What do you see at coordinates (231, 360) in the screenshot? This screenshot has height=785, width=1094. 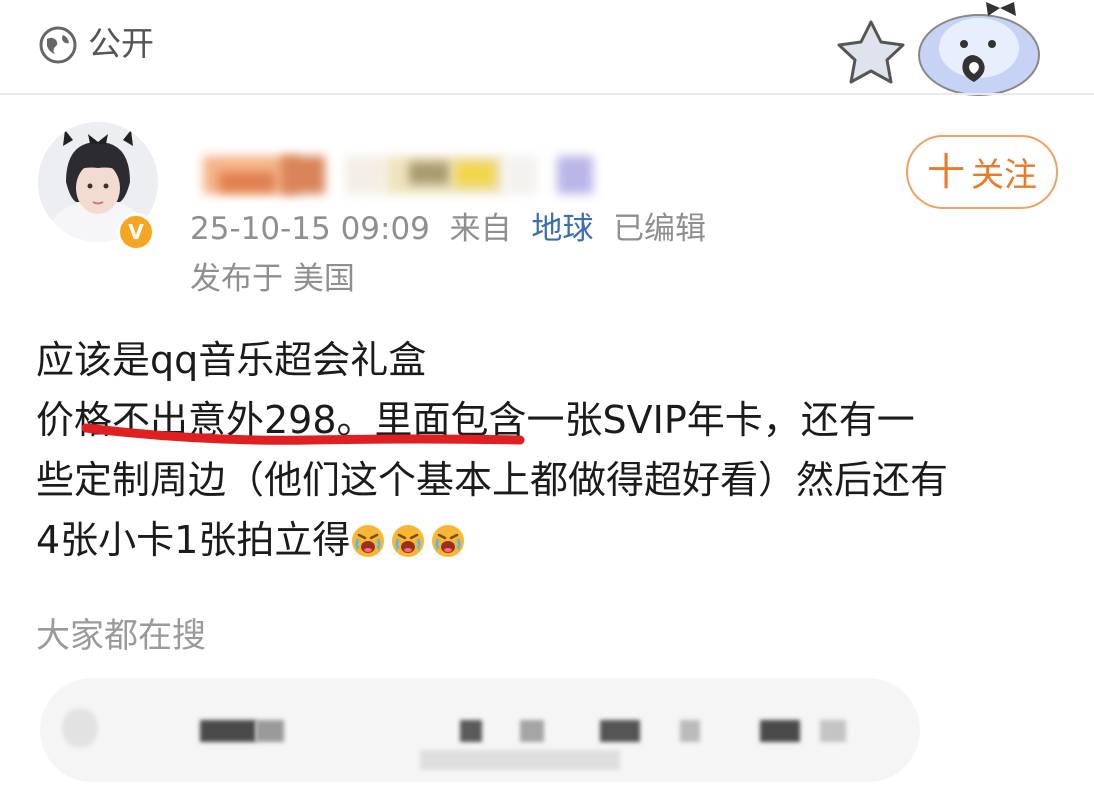 I see `post-line: 应该是qq音乐超会礼盒` at bounding box center [231, 360].